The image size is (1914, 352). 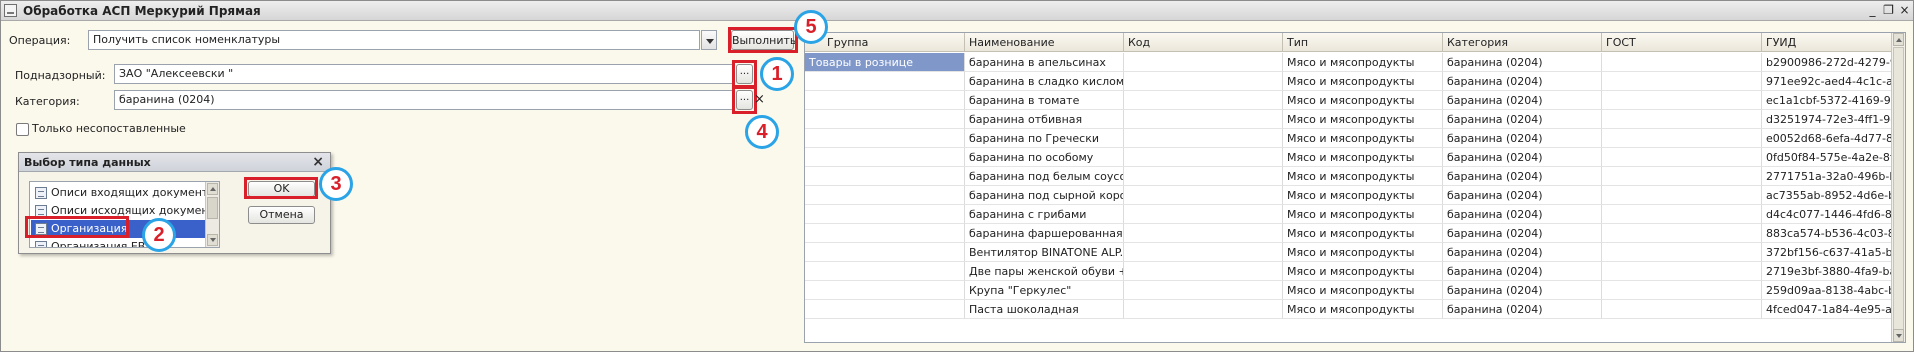 What do you see at coordinates (777, 74) in the screenshot?
I see `callout-1: 1` at bounding box center [777, 74].